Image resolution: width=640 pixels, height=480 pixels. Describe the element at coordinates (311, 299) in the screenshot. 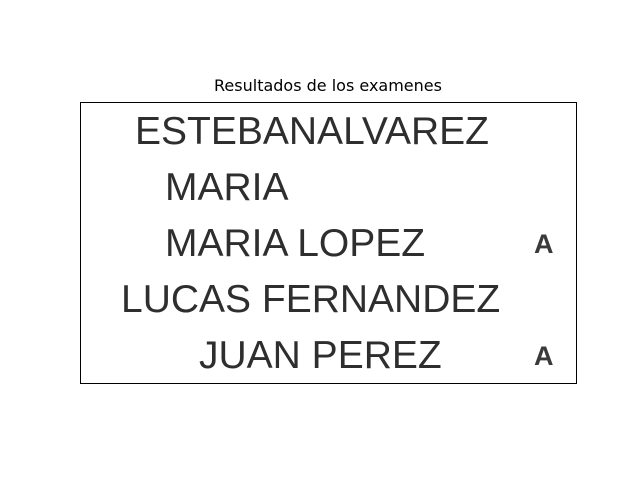

I see `student-name: LUCAS FERNANDEZ` at that location.